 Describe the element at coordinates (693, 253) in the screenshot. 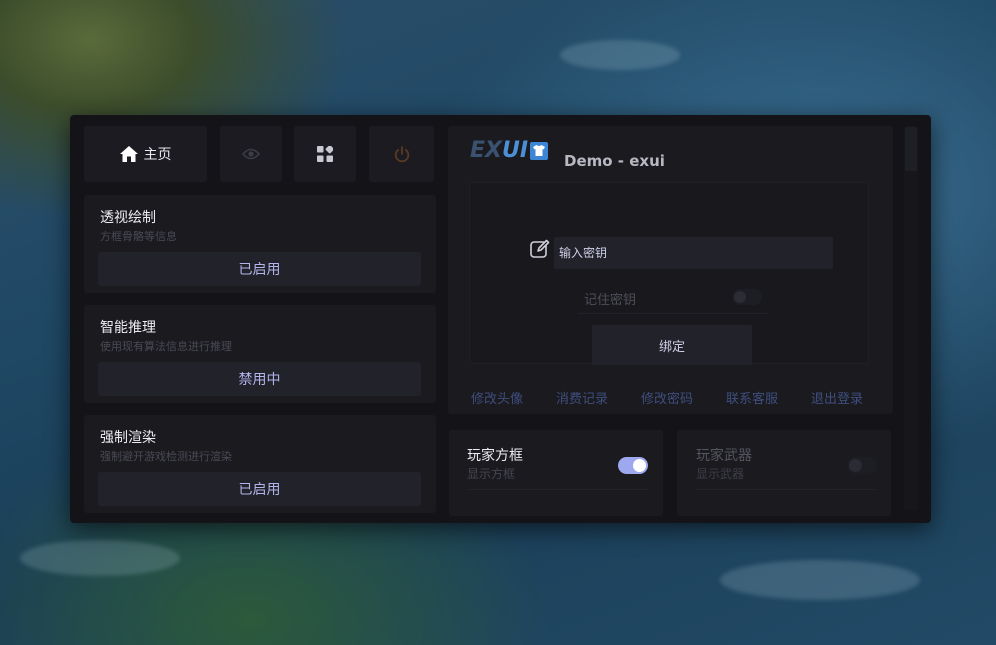

I see `key-input` at that location.